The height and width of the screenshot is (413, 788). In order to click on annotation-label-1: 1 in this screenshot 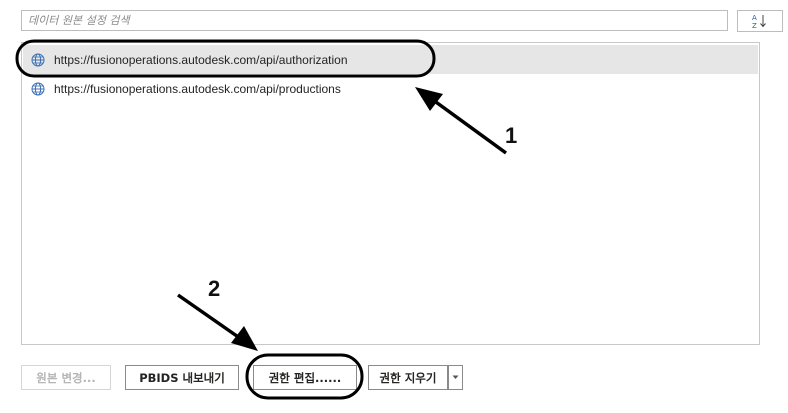, I will do `click(511, 135)`.